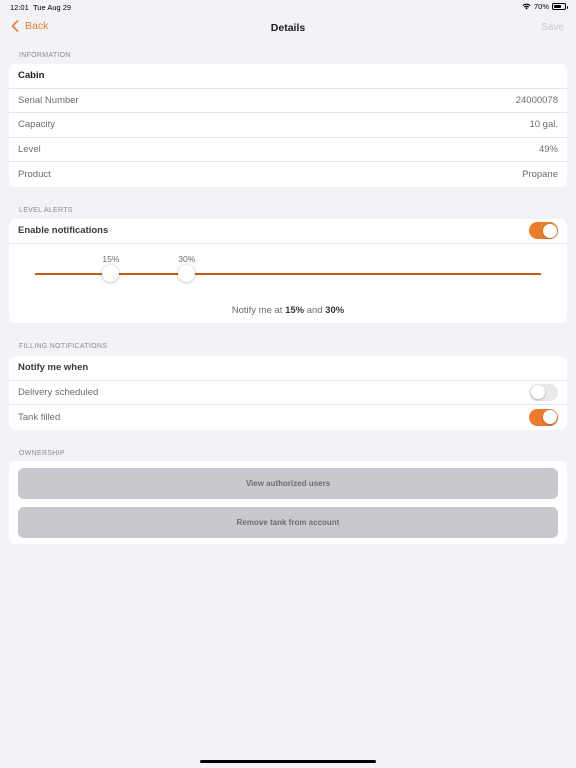 This screenshot has height=768, width=576. What do you see at coordinates (42, 453) in the screenshot?
I see `ownership-header: OWNERSHIP` at bounding box center [42, 453].